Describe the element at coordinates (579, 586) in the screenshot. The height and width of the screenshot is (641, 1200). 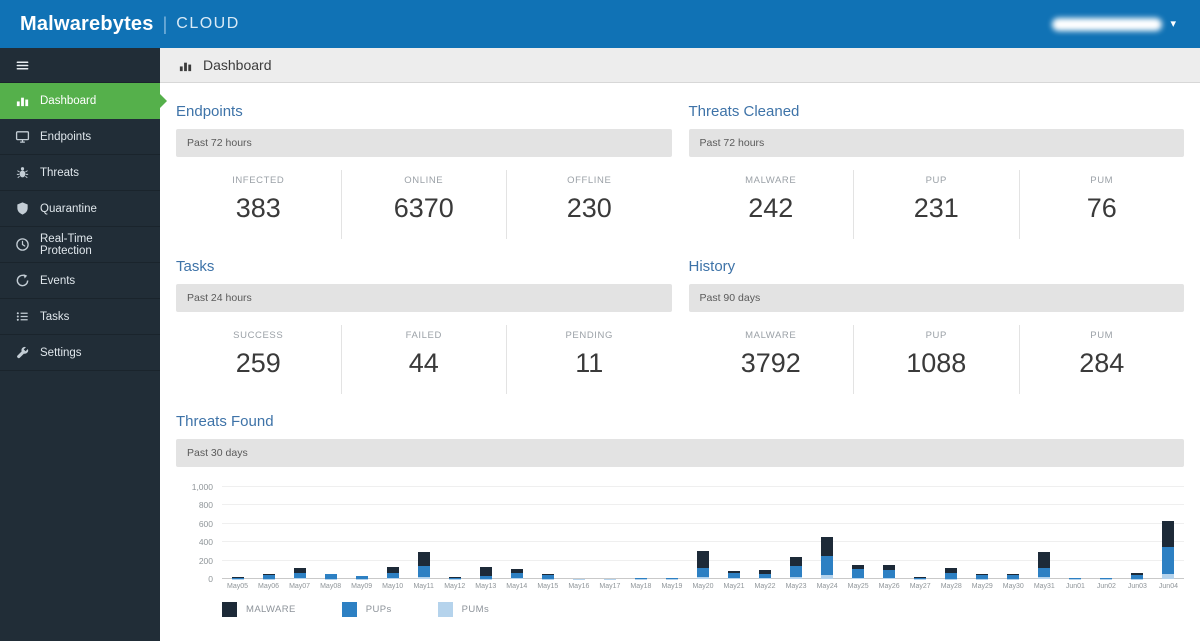
I see `x-tick-label: May16` at that location.